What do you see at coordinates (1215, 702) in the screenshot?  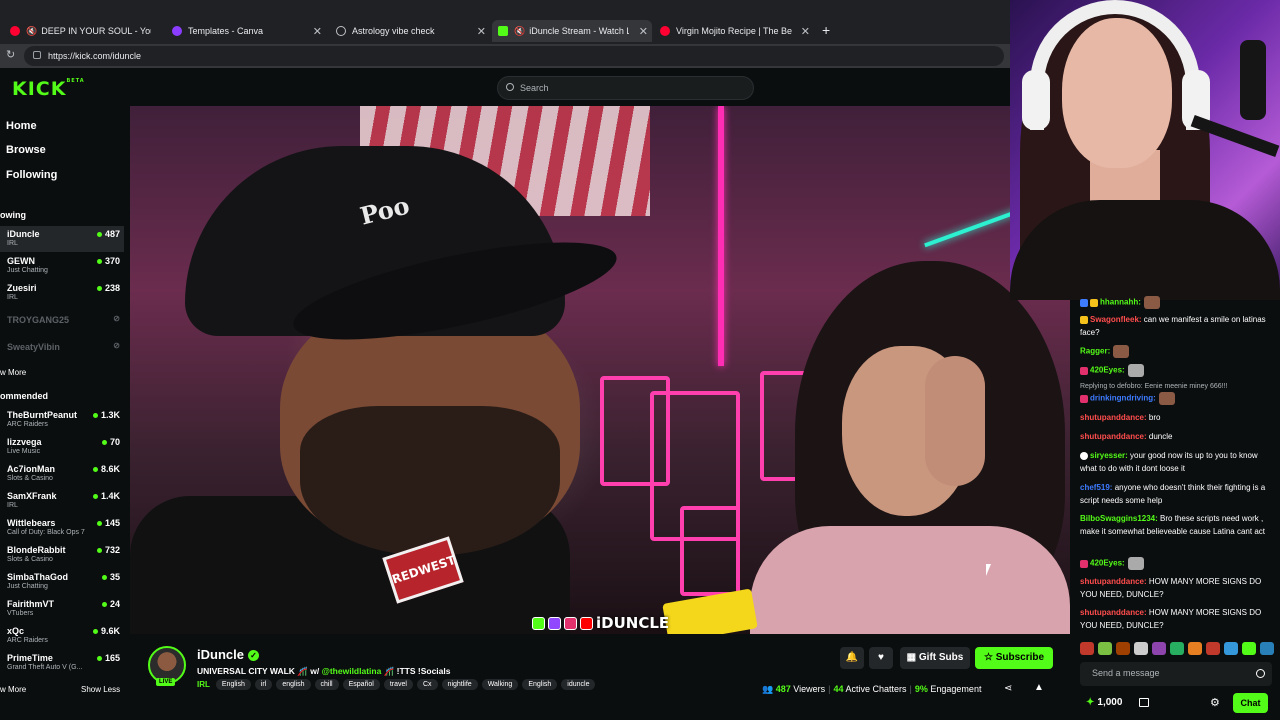 I see `settings-gear-icon: ⚙` at bounding box center [1215, 702].